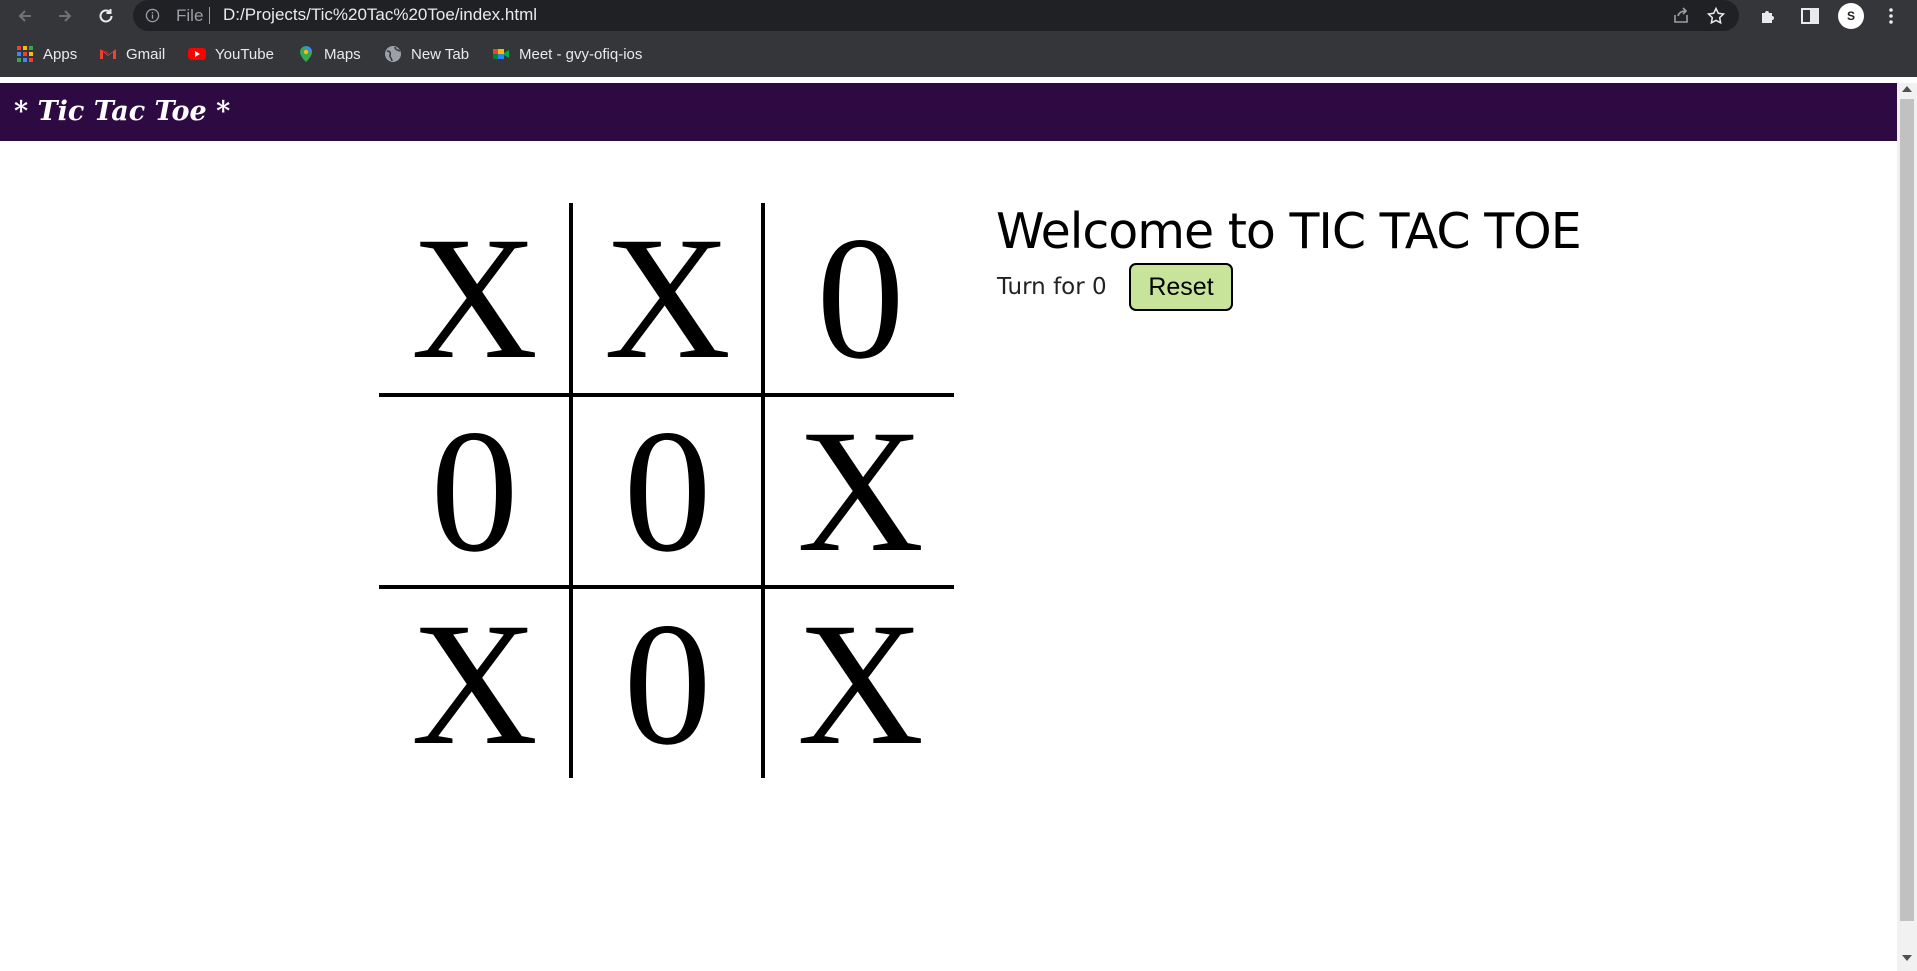 The height and width of the screenshot is (971, 1917). What do you see at coordinates (209, 15) in the screenshot?
I see `omnibox-divider` at bounding box center [209, 15].